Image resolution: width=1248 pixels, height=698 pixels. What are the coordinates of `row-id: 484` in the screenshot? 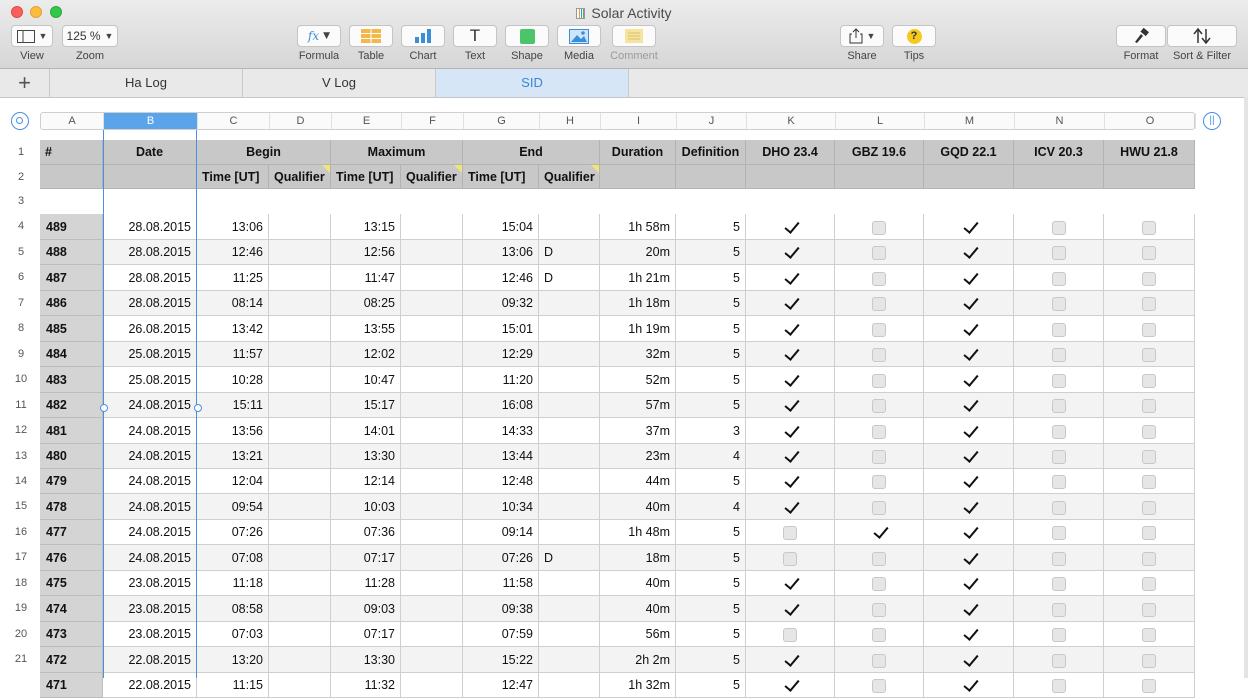 It's located at (71, 354).